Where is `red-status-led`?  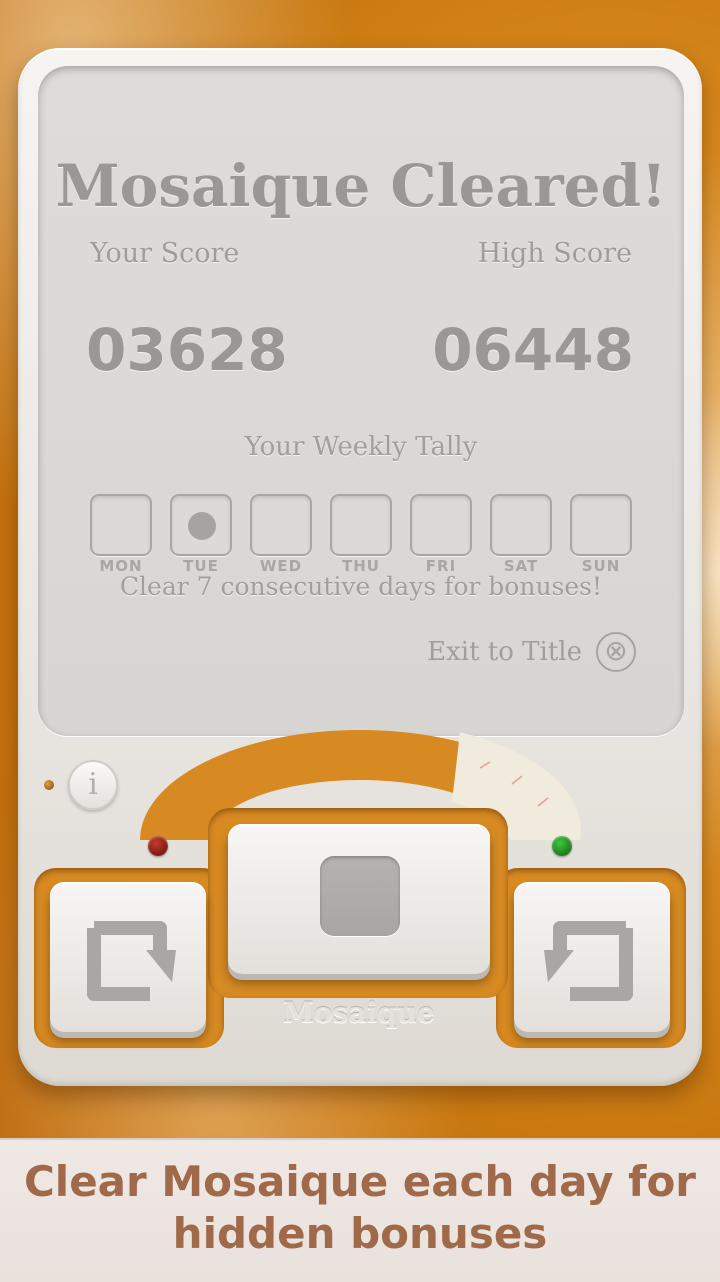 red-status-led is located at coordinates (158, 846).